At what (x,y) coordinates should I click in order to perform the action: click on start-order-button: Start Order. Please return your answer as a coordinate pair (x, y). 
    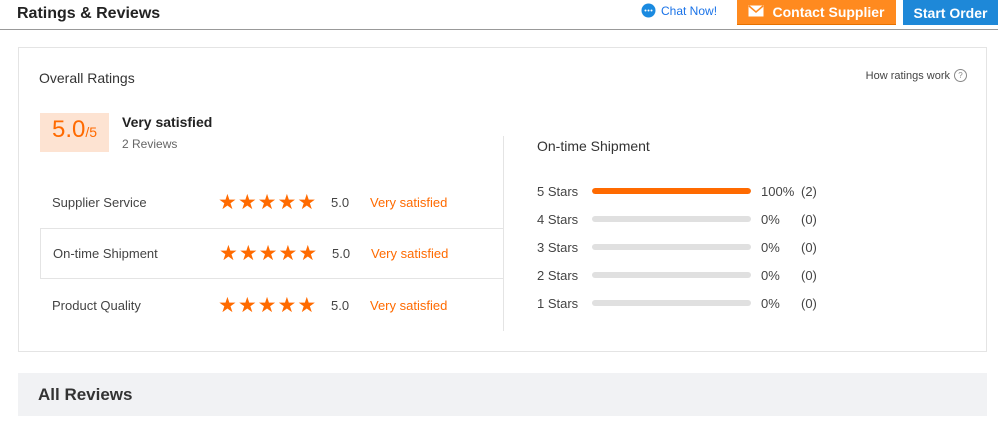
    Looking at the image, I should click on (950, 12).